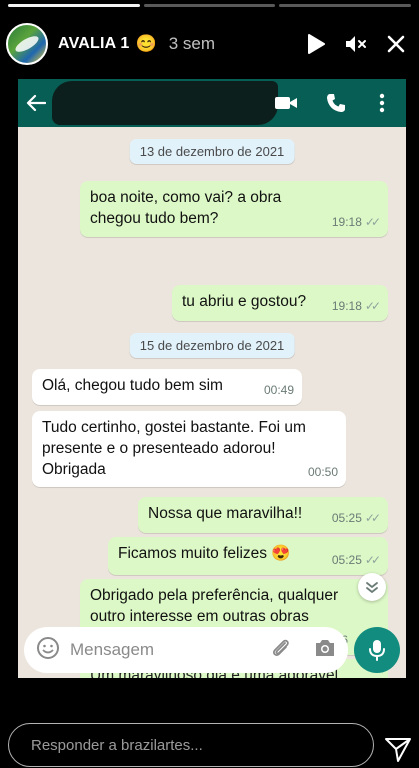 The height and width of the screenshot is (768, 419). I want to click on phone-icon, so click(336, 103).